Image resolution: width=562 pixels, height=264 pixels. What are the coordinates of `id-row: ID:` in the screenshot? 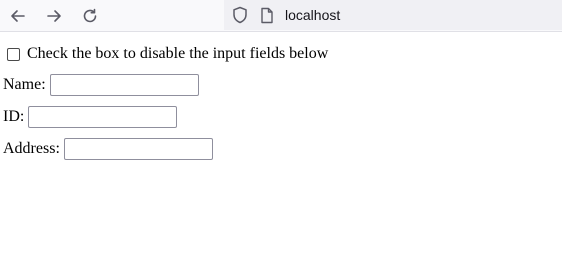 It's located at (90, 117).